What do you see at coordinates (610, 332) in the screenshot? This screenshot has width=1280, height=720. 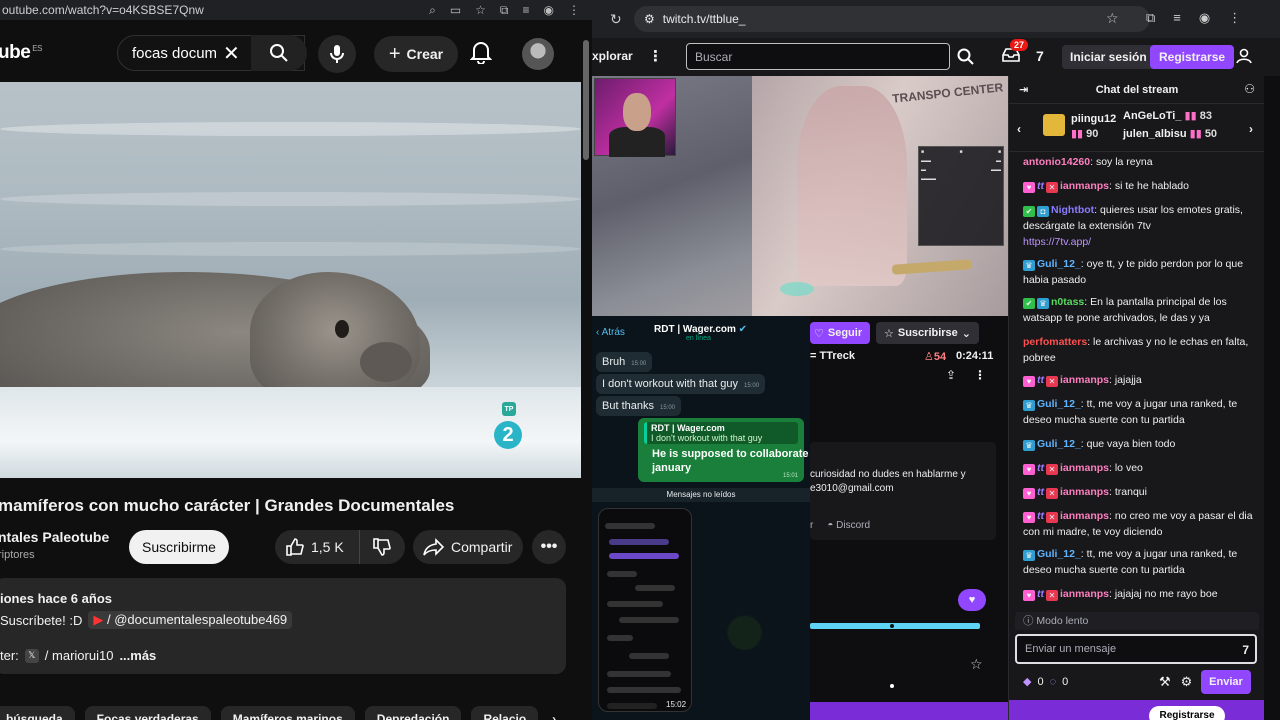 I see `wa-back-button: ‹ Atrás` at bounding box center [610, 332].